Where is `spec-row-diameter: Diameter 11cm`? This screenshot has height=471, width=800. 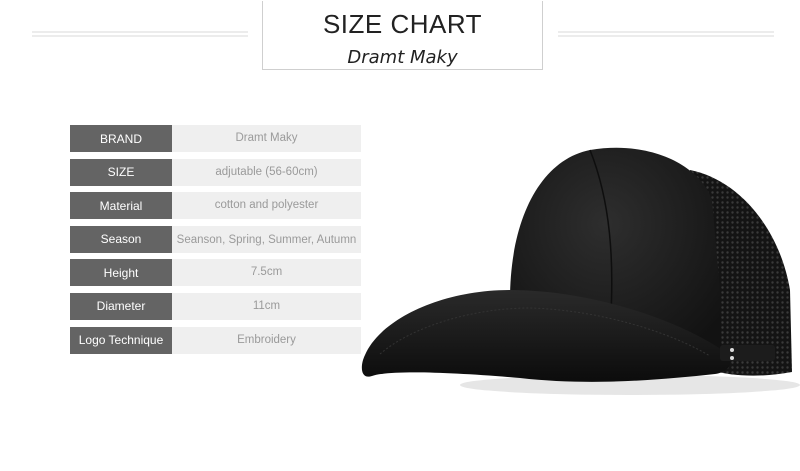 spec-row-diameter: Diameter 11cm is located at coordinates (215, 306).